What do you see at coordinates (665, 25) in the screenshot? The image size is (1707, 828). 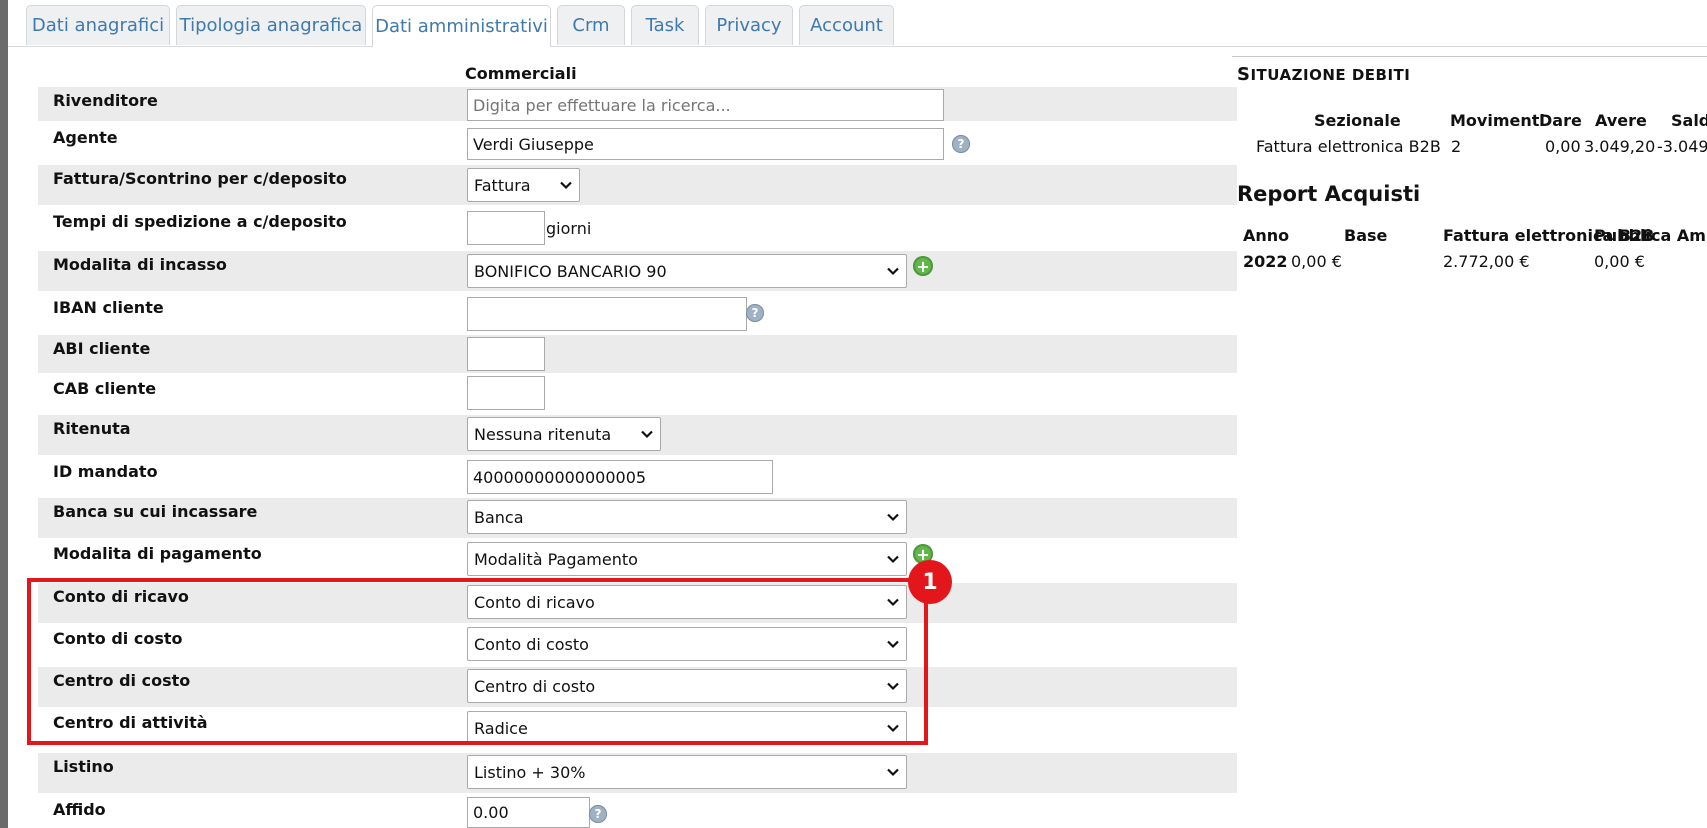 I see `tab-task: Task` at bounding box center [665, 25].